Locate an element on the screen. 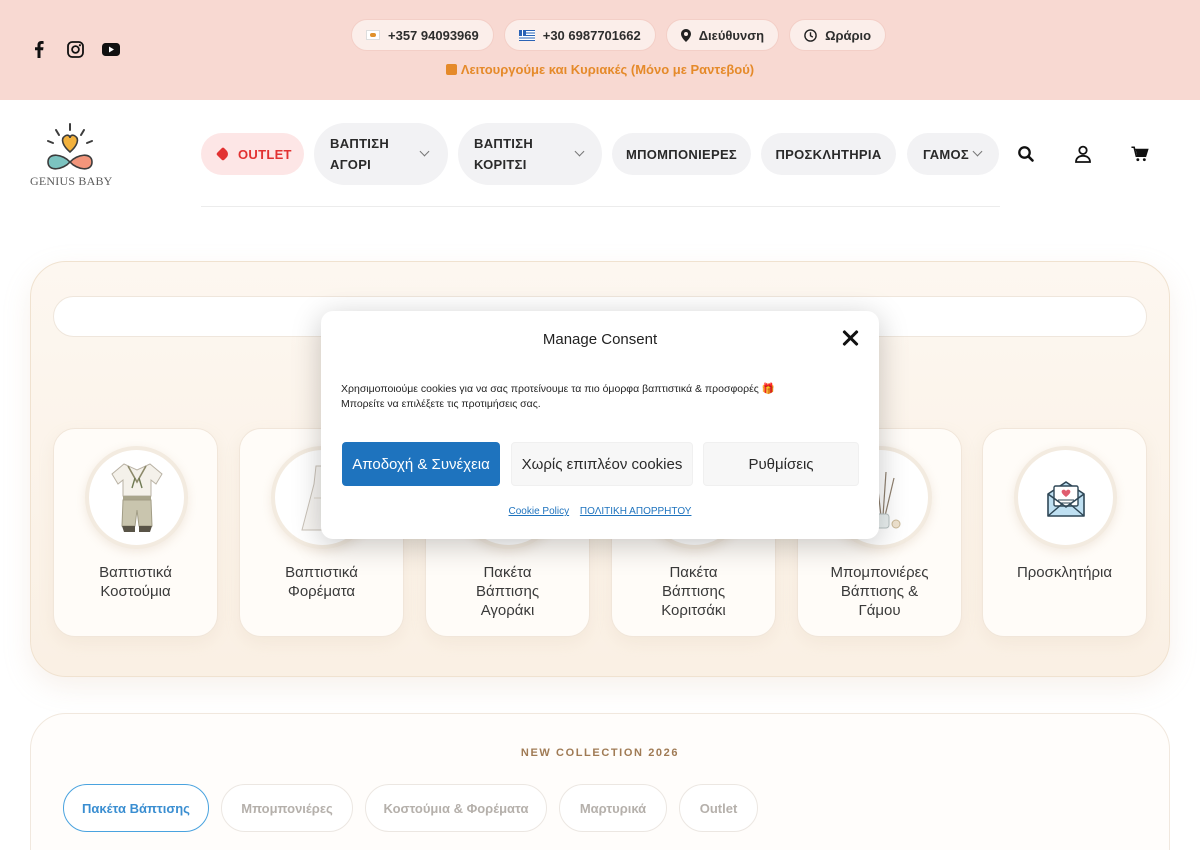 This screenshot has width=1200, height=850. address-link: Διεύθυνση is located at coordinates (722, 35).